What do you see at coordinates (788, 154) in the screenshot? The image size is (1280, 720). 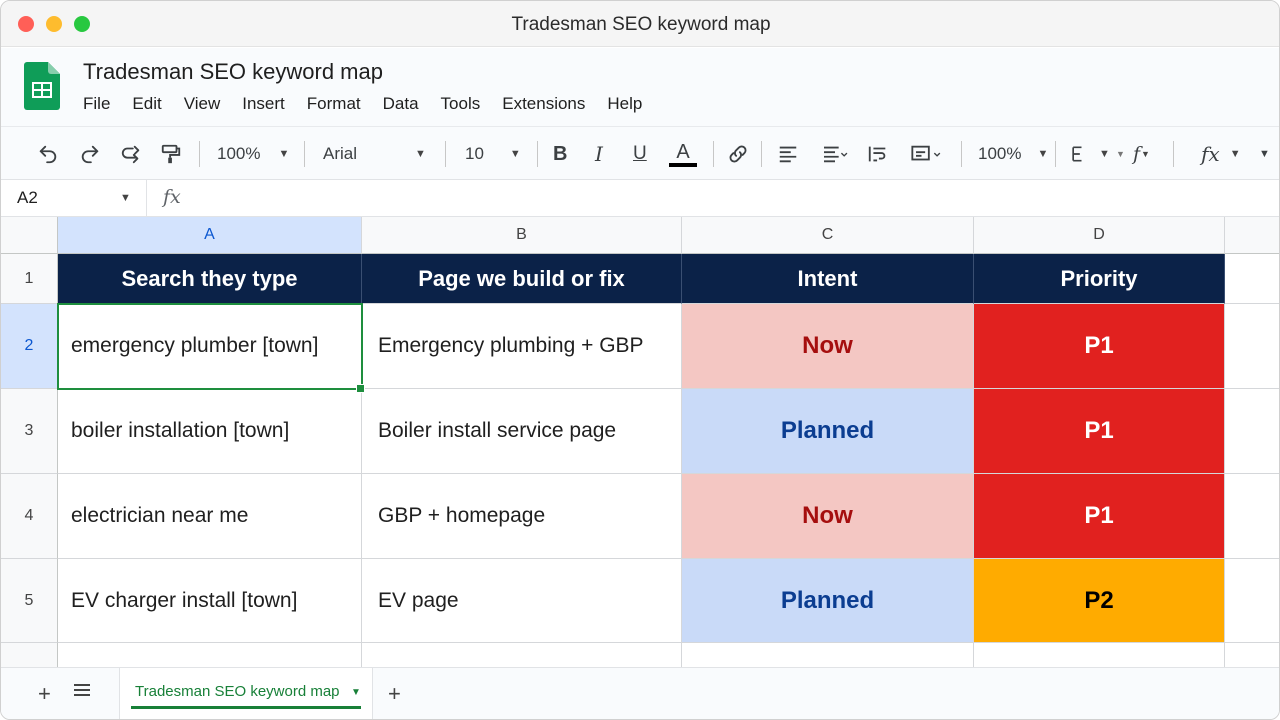 I see `align-left-icon` at bounding box center [788, 154].